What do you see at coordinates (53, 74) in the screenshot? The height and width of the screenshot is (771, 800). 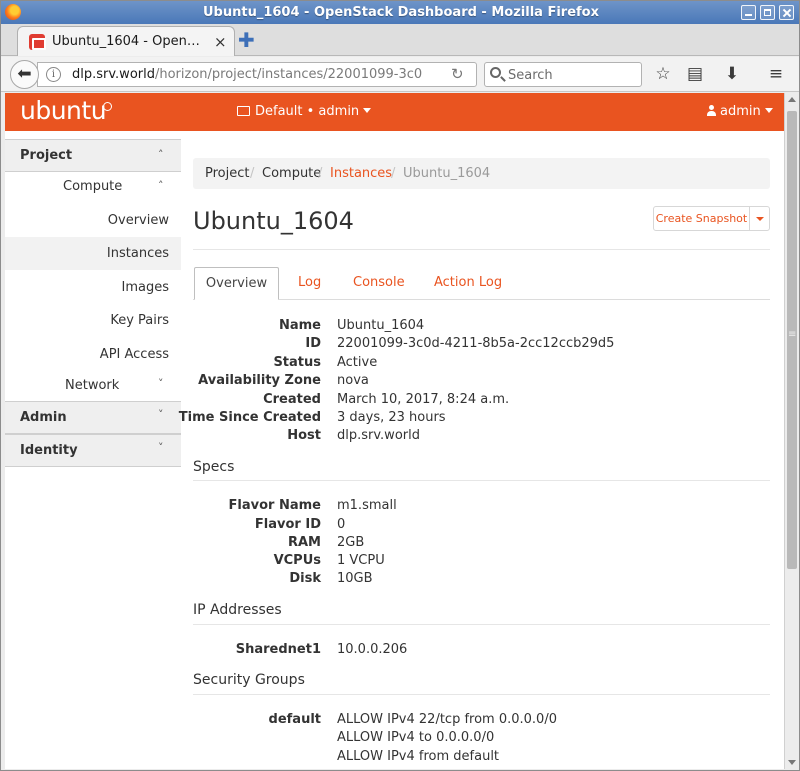 I see `info-icon: i` at bounding box center [53, 74].